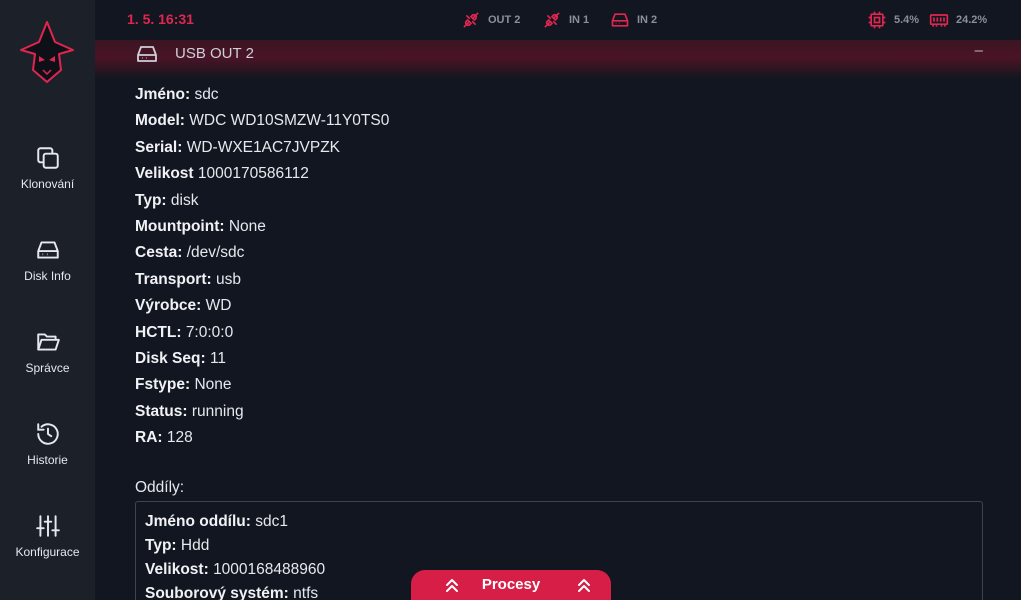 This screenshot has height=600, width=1021. What do you see at coordinates (47, 158) in the screenshot?
I see `copy-icon` at bounding box center [47, 158].